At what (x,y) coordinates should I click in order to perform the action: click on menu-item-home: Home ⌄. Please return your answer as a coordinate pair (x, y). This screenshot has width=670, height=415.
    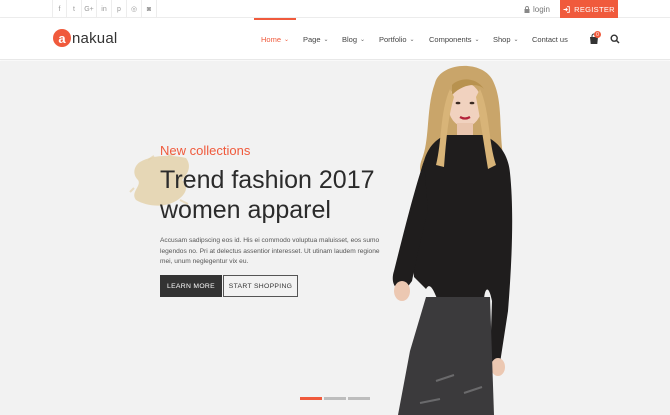
    Looking at the image, I should click on (275, 39).